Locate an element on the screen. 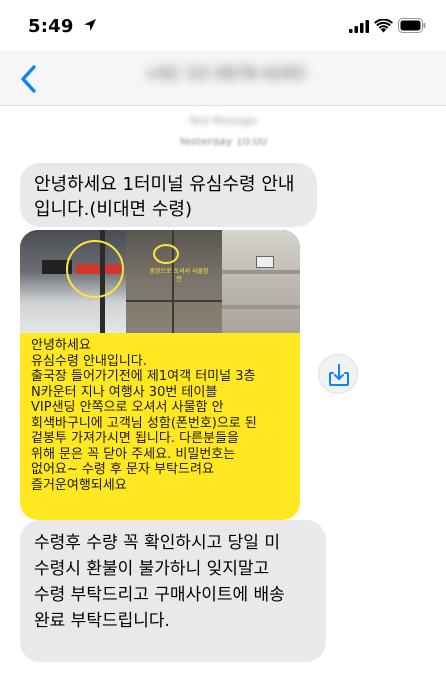  location-arrow-icon is located at coordinates (90, 25).